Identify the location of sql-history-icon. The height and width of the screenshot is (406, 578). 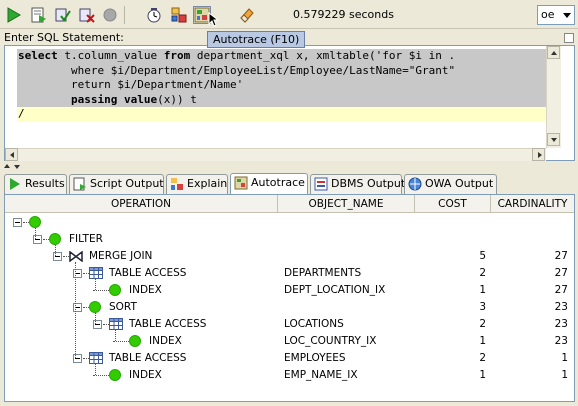
(154, 15).